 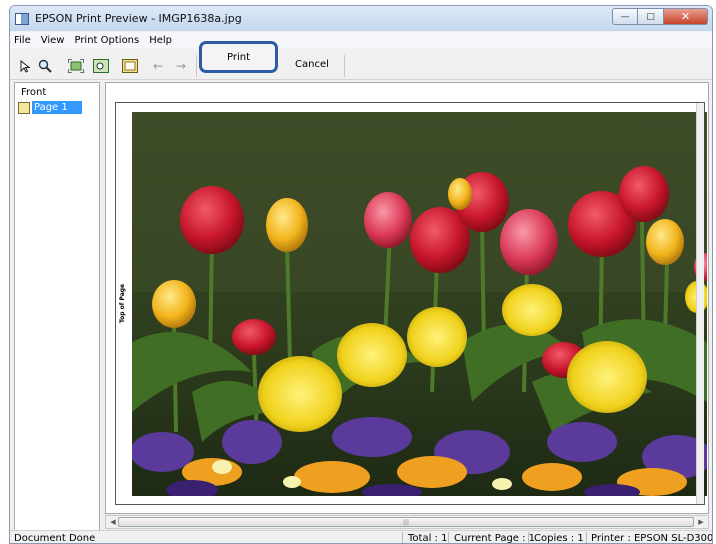 I want to click on forward-arrow-icon: →, so click(x=181, y=66).